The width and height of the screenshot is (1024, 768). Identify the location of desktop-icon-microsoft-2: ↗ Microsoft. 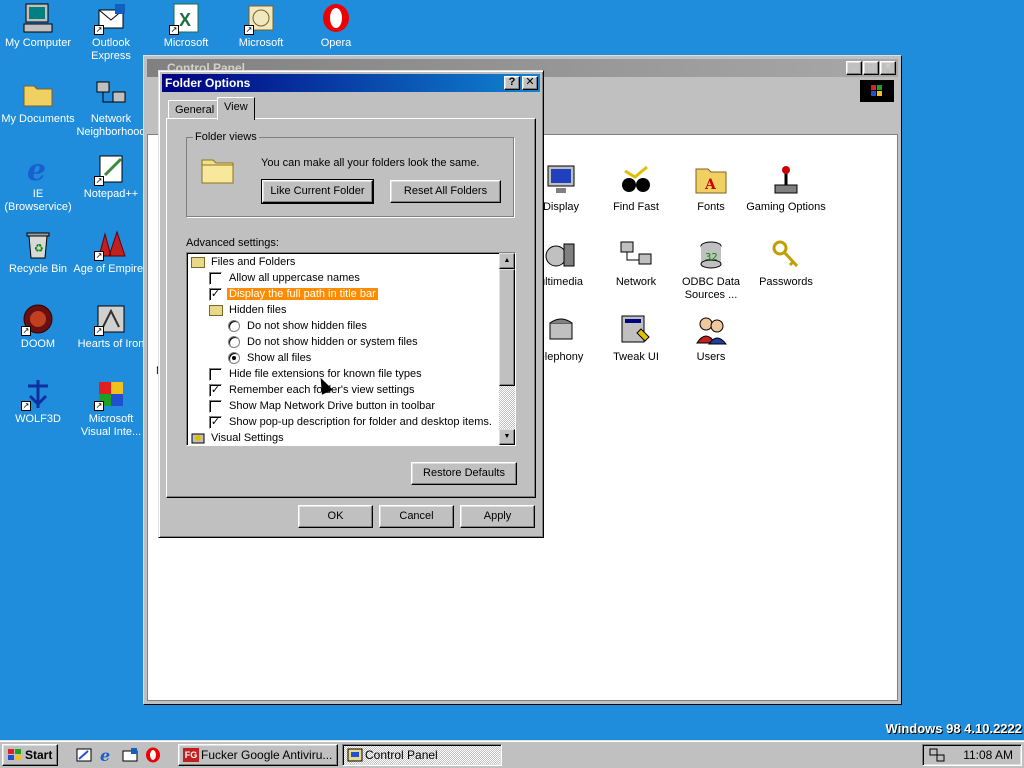
(261, 26).